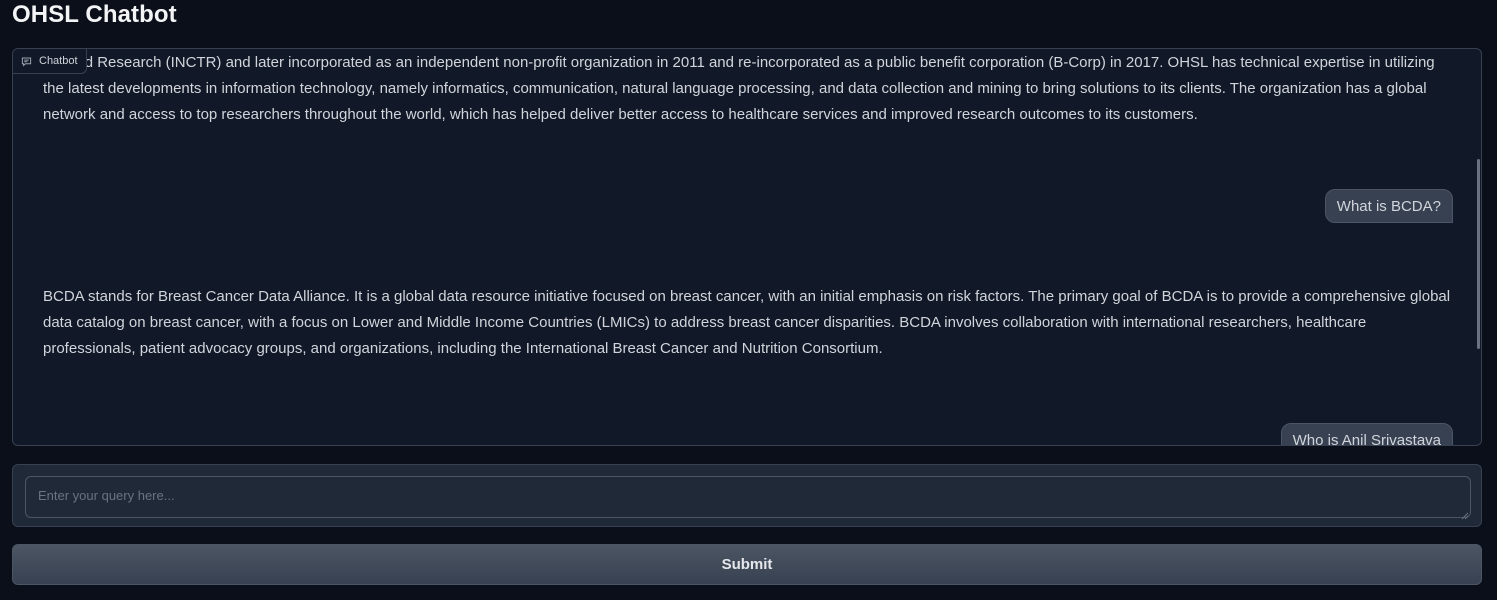 The height and width of the screenshot is (600, 1497). I want to click on submit-button: Submit, so click(747, 564).